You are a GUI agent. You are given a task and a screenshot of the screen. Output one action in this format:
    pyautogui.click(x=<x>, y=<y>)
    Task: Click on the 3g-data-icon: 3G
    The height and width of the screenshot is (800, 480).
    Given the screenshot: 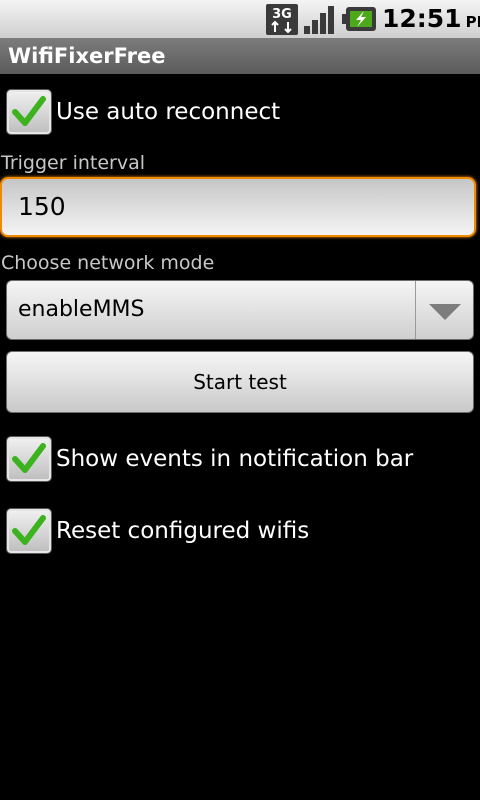 What is the action you would take?
    pyautogui.click(x=282, y=19)
    